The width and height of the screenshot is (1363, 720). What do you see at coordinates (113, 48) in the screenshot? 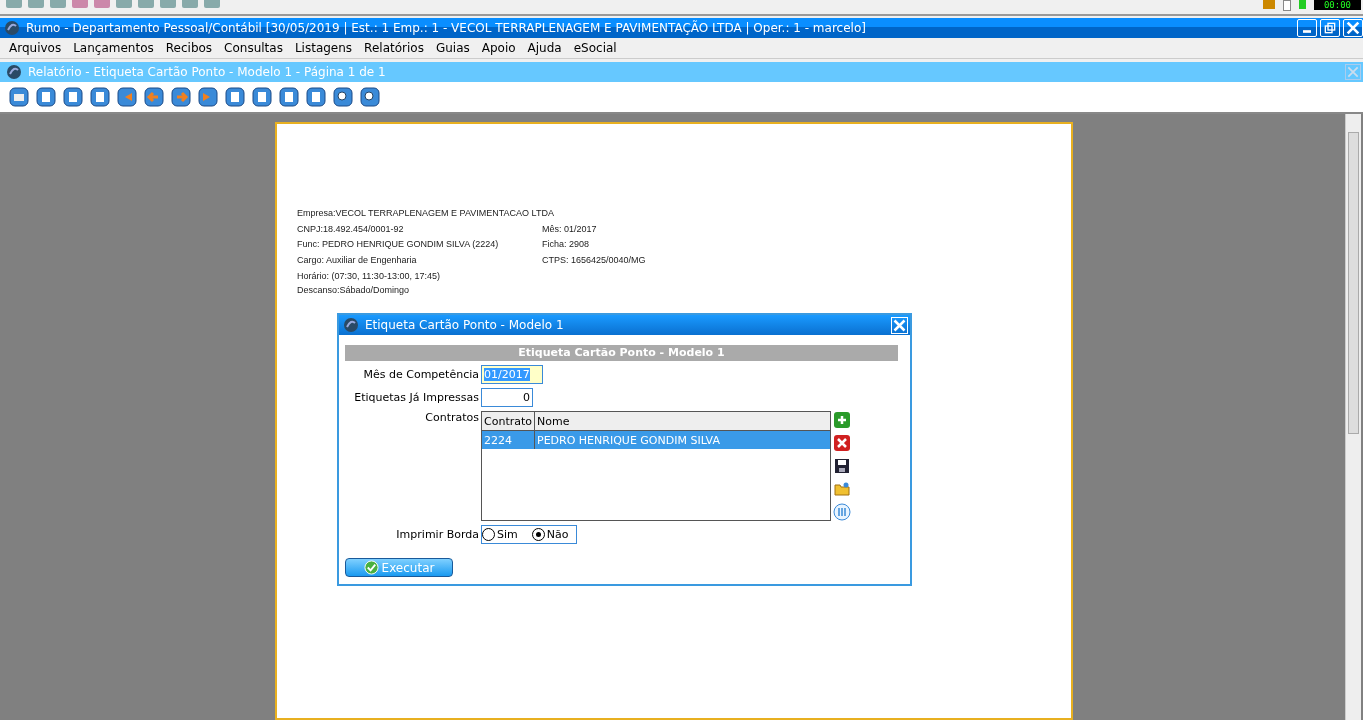
I see `menu-item: Lançamentos` at bounding box center [113, 48].